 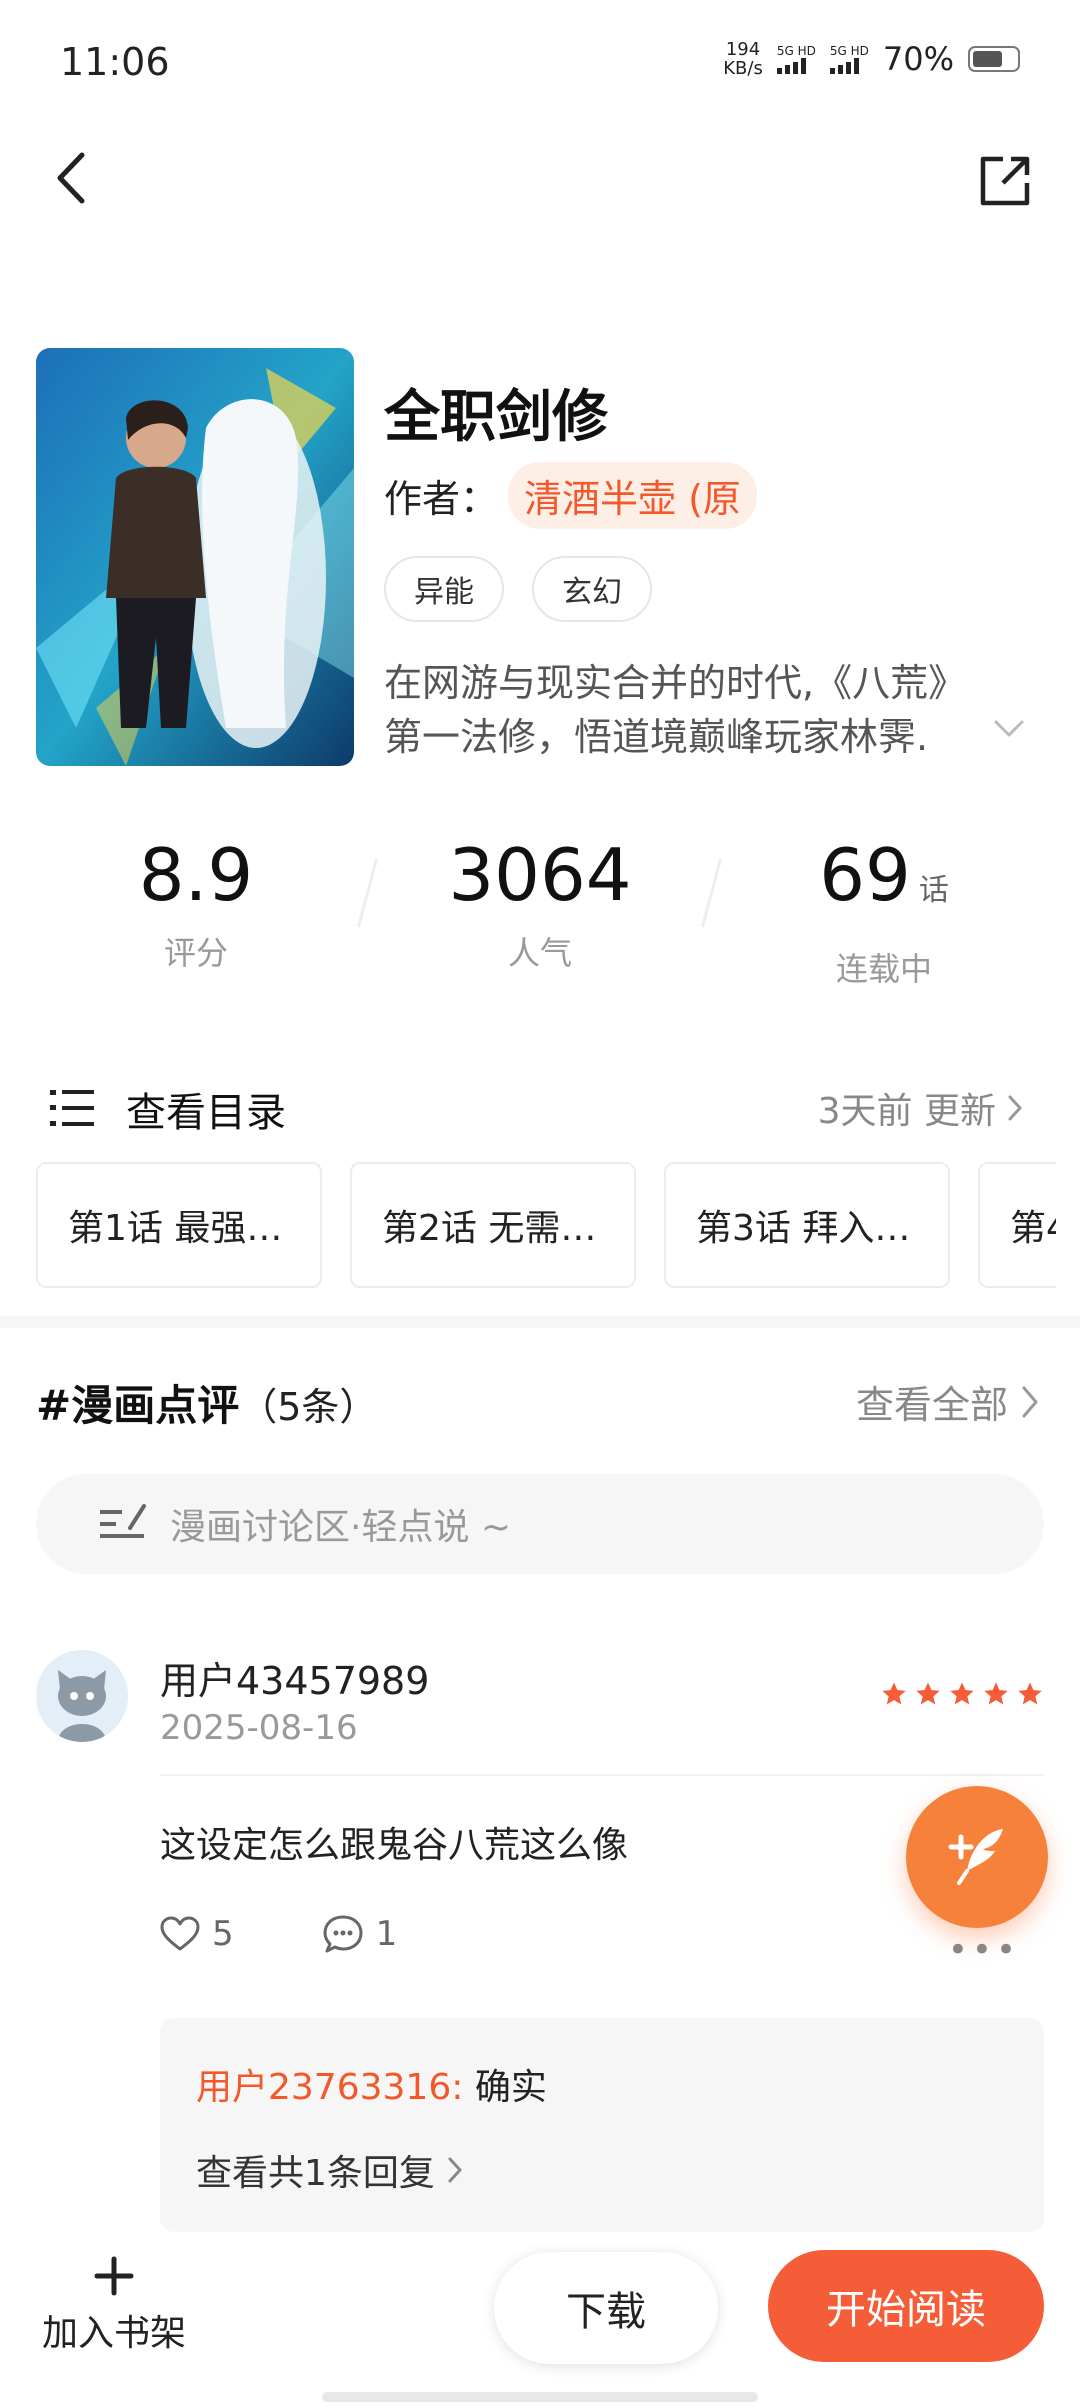 I want to click on cat-avatar-icon, so click(x=82, y=1696).